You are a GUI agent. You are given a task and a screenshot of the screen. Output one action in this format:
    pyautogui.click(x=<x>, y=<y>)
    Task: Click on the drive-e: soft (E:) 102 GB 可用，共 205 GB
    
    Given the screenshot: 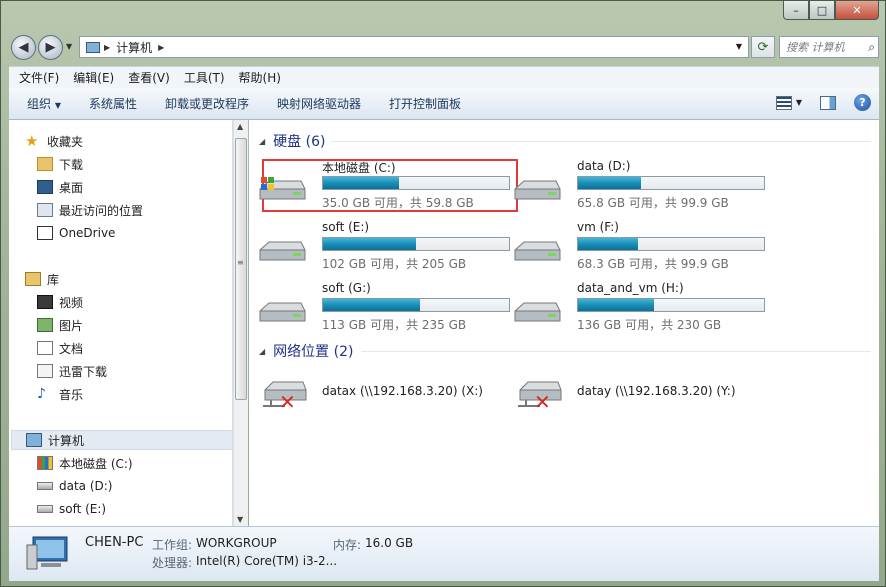 What is the action you would take?
    pyautogui.click(x=379, y=249)
    